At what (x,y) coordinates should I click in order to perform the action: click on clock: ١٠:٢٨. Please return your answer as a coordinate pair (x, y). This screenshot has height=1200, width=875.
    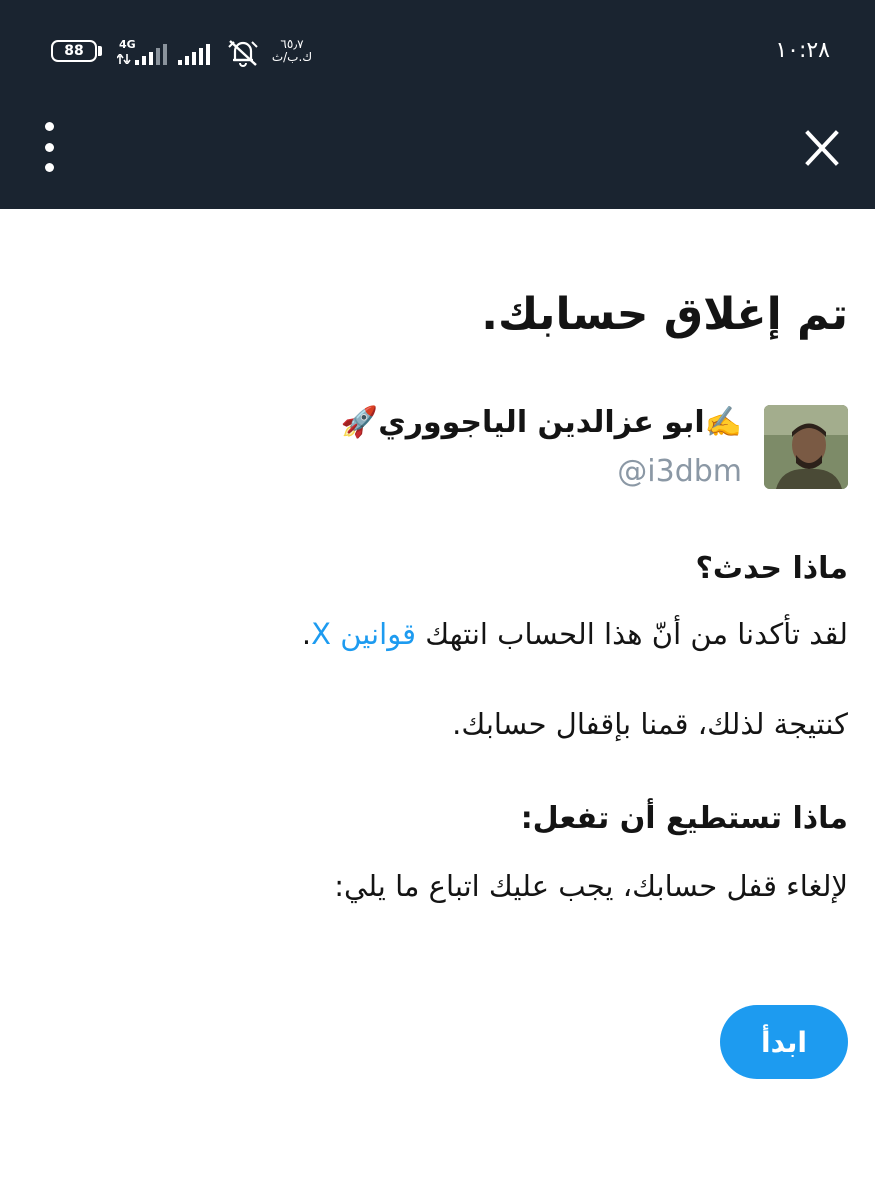
    Looking at the image, I should click on (802, 50).